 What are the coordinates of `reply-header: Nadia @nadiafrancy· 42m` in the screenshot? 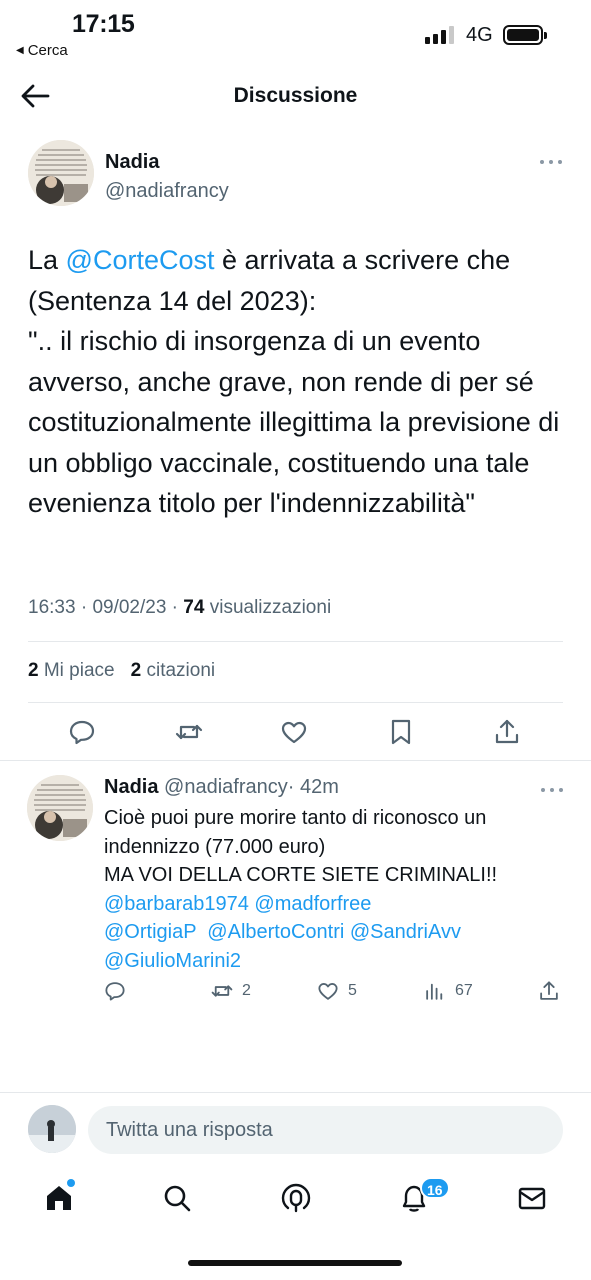 It's located at (221, 787).